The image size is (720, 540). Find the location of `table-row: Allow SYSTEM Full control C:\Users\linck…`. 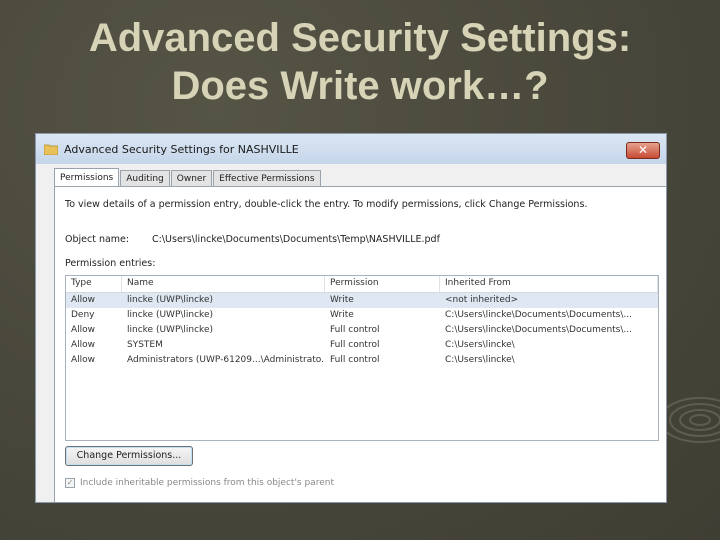

table-row: Allow SYSTEM Full control C:\Users\linck… is located at coordinates (362, 345).